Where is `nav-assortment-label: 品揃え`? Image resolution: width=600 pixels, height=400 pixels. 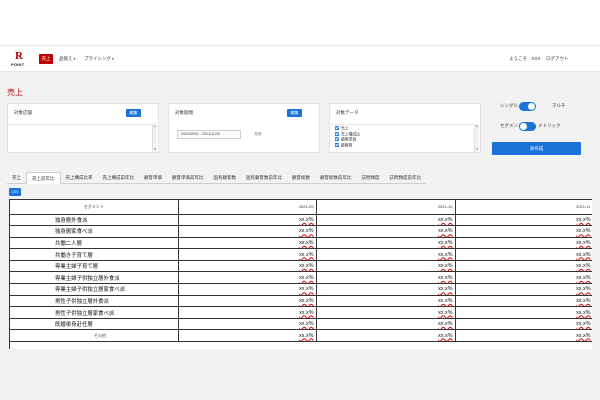 nav-assortment-label: 品揃え is located at coordinates (66, 58).